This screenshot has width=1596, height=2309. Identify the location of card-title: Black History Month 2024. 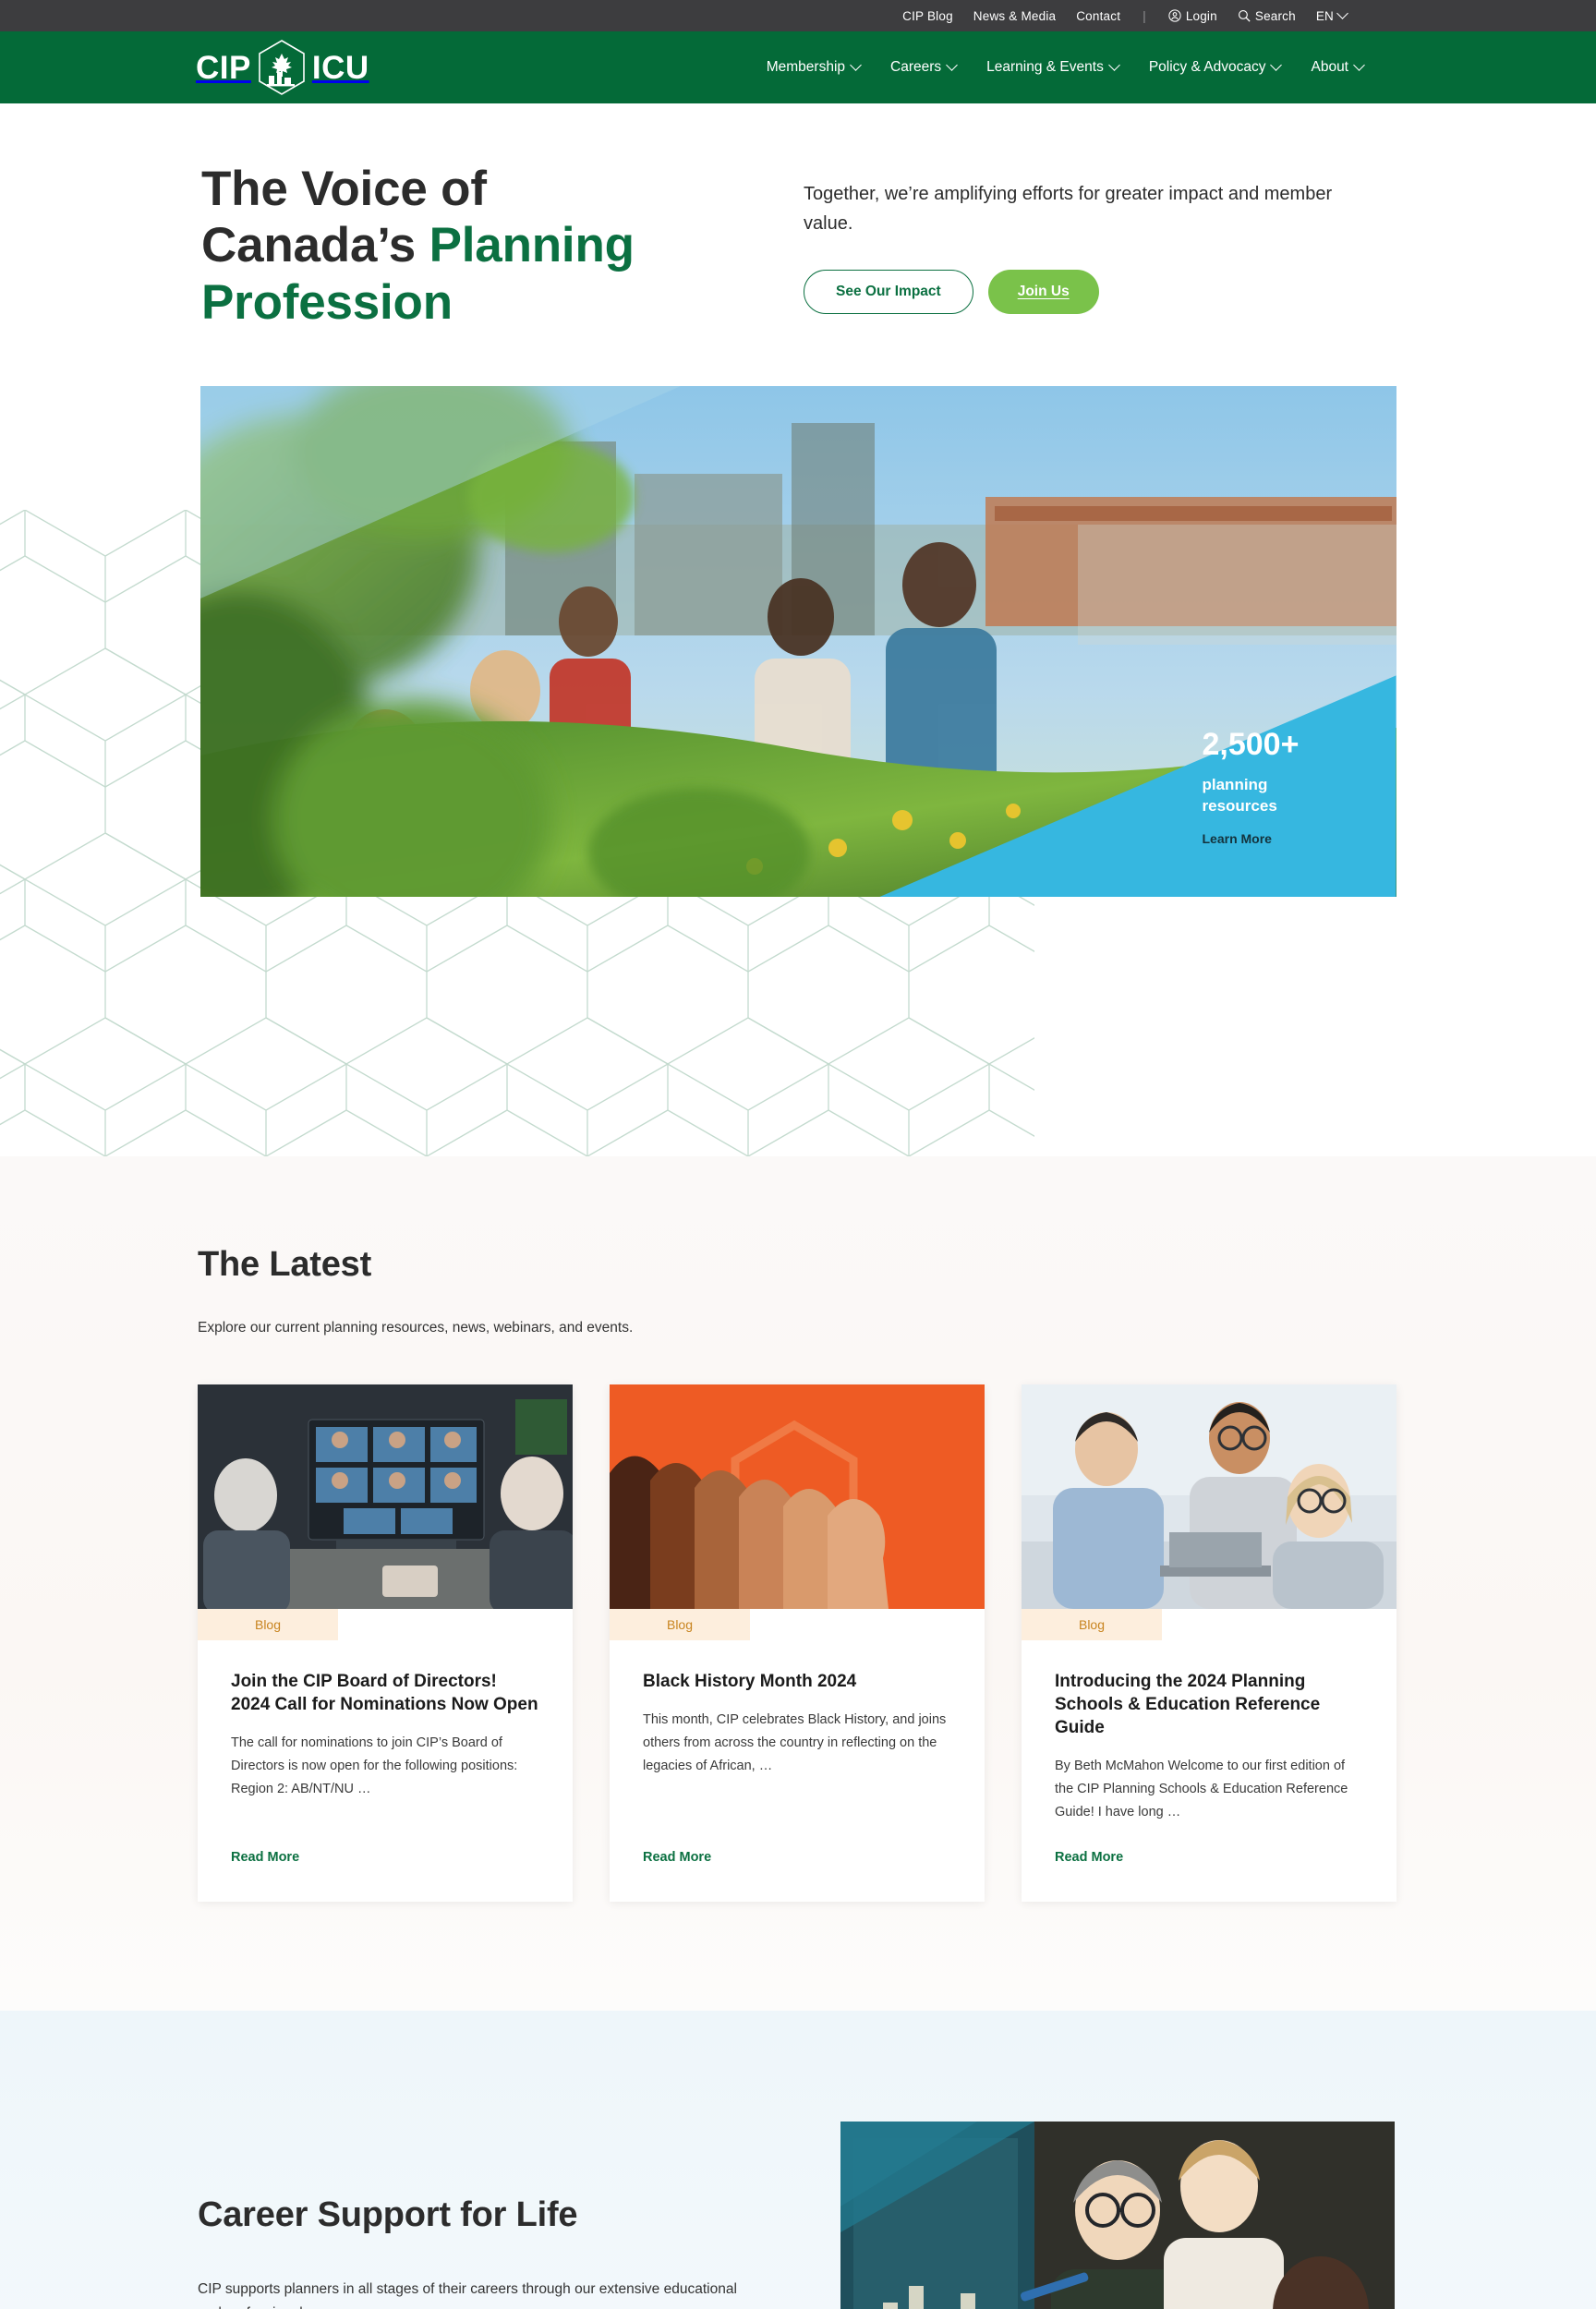
(750, 1681).